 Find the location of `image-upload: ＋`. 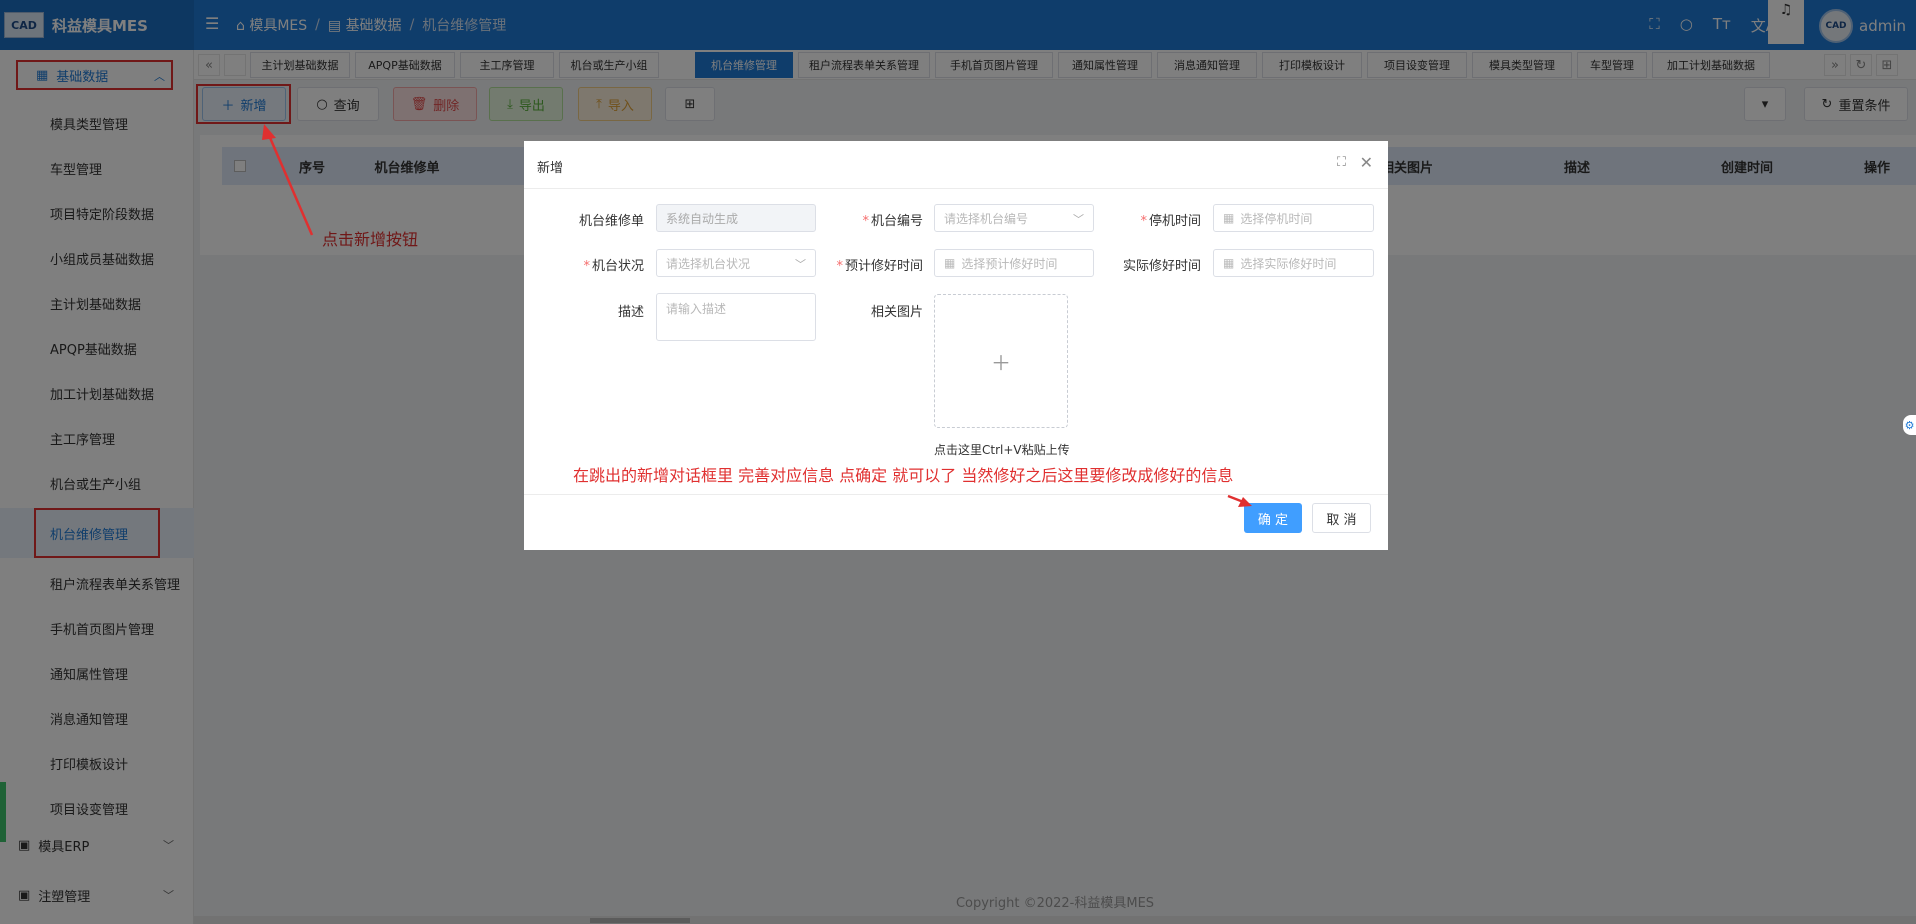

image-upload: ＋ is located at coordinates (1001, 361).